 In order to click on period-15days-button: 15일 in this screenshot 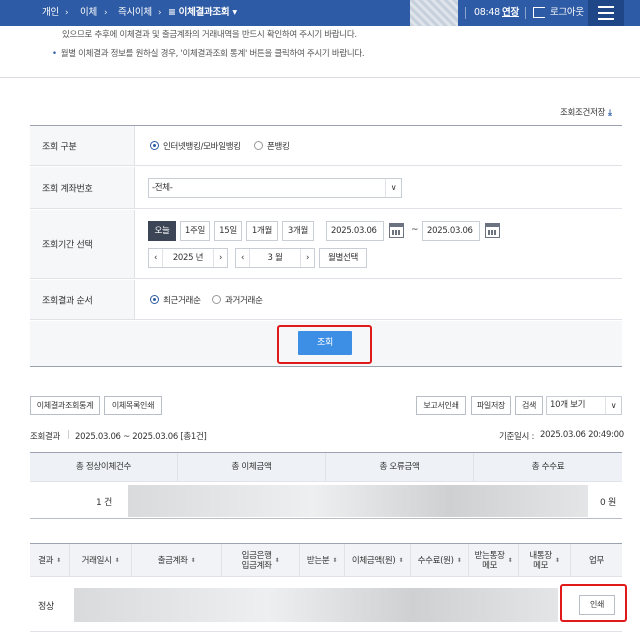, I will do `click(228, 231)`.